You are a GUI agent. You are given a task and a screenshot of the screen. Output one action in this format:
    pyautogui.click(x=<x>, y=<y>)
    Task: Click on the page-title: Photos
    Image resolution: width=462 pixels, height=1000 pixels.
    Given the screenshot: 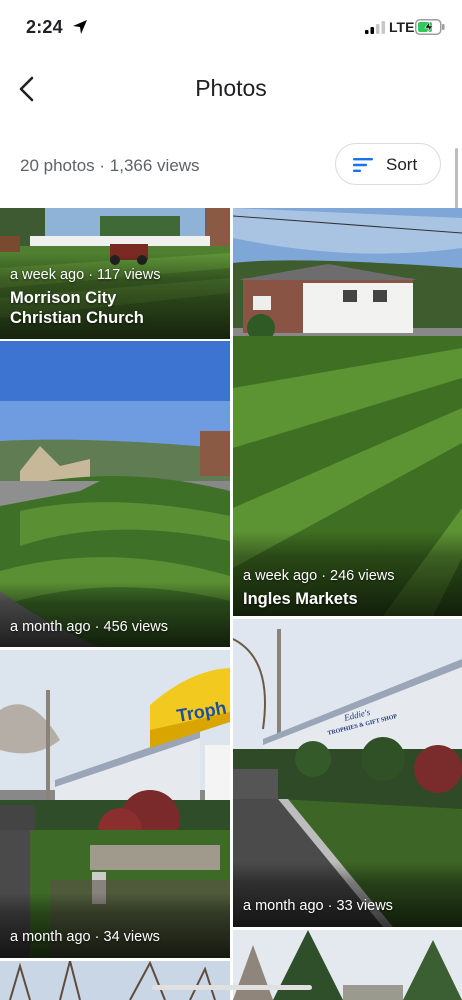 What is the action you would take?
    pyautogui.click(x=231, y=88)
    